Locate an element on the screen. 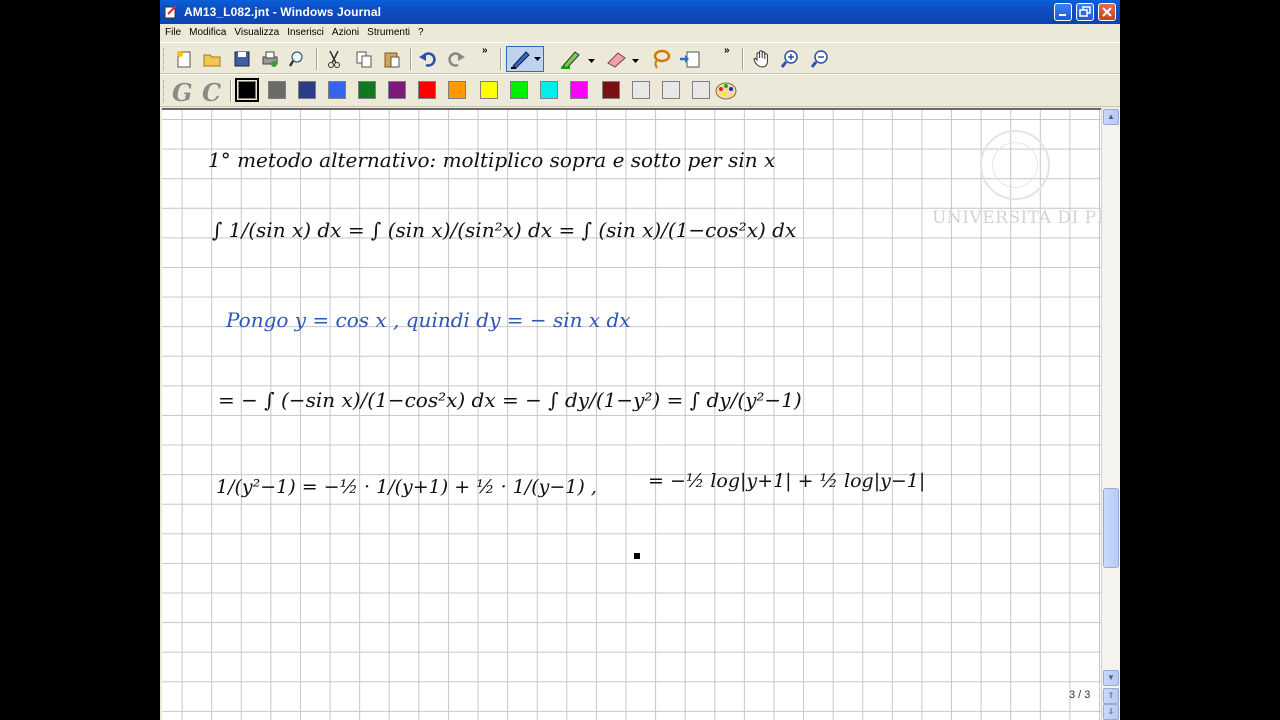 The image size is (1280, 720). minimize-icon is located at coordinates (1062, 15).